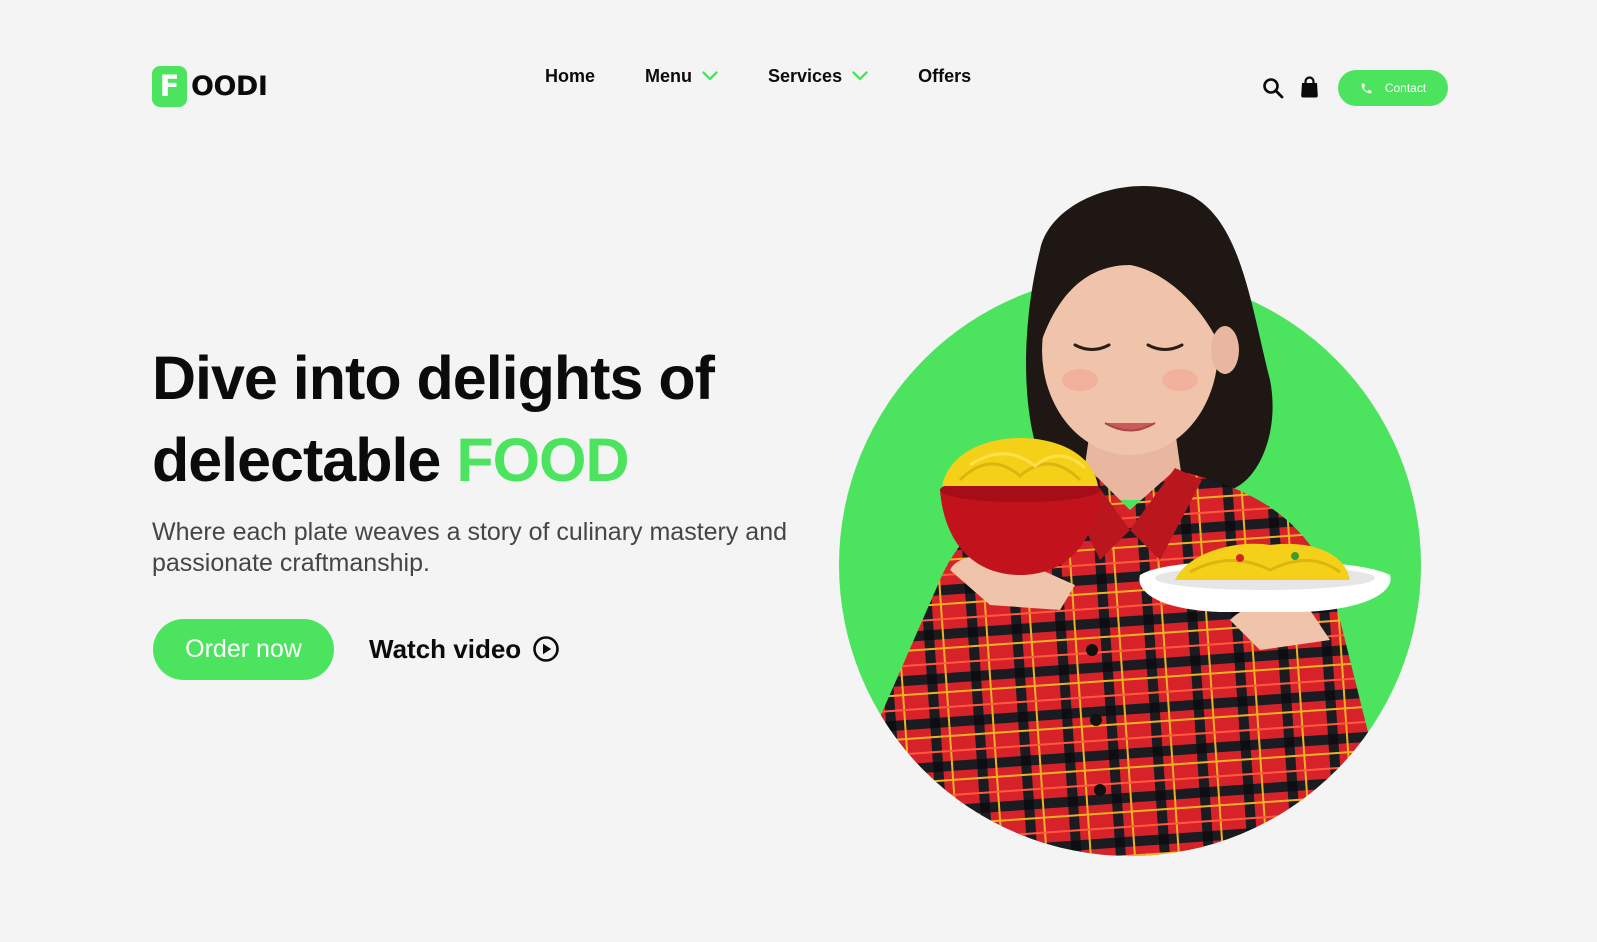 The height and width of the screenshot is (942, 1597). Describe the element at coordinates (758, 76) in the screenshot. I see `main-nav: Home Menu Services Offers` at that location.